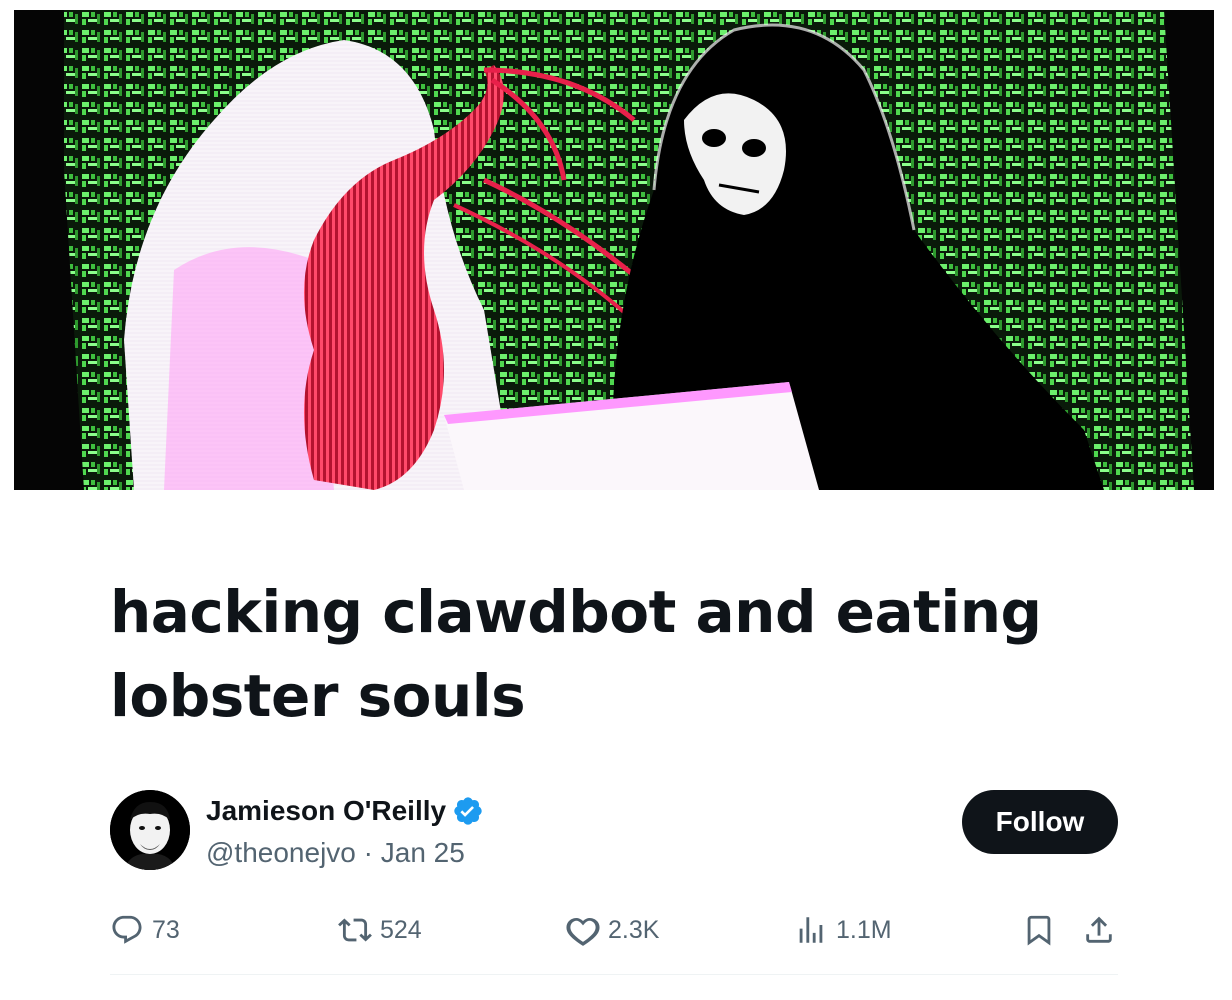 The height and width of the screenshot is (1000, 1232). I want to click on bookmark-button, so click(1039, 930).